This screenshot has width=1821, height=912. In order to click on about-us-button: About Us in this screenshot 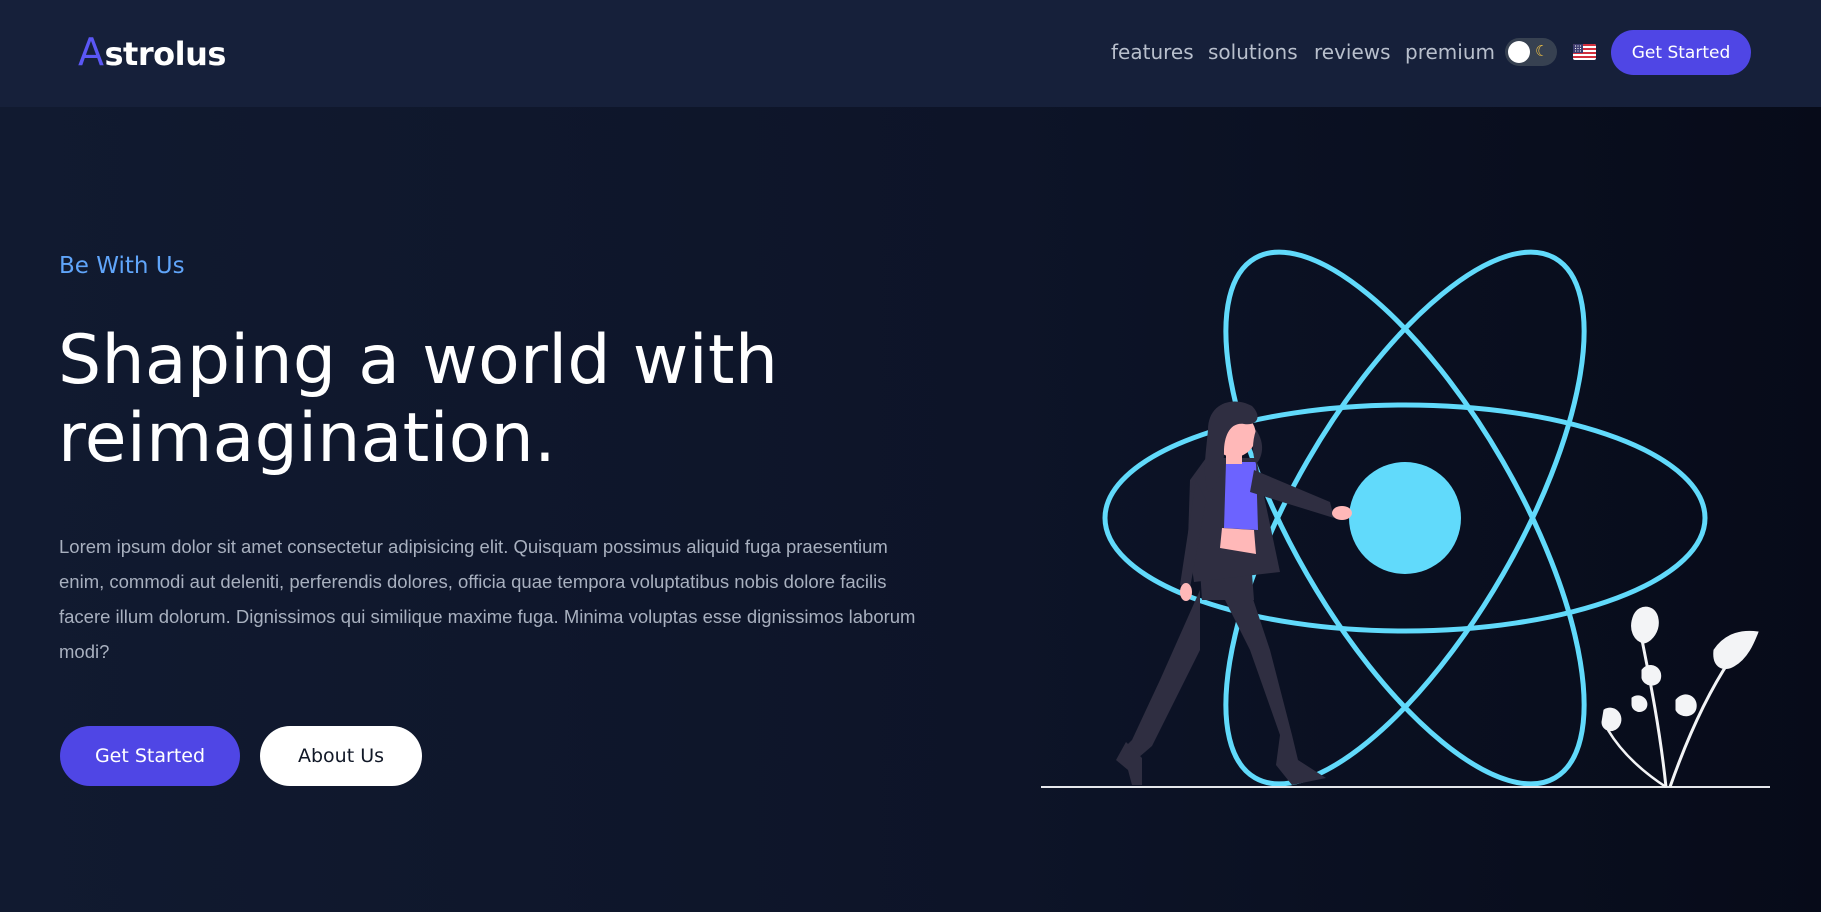, I will do `click(341, 756)`.